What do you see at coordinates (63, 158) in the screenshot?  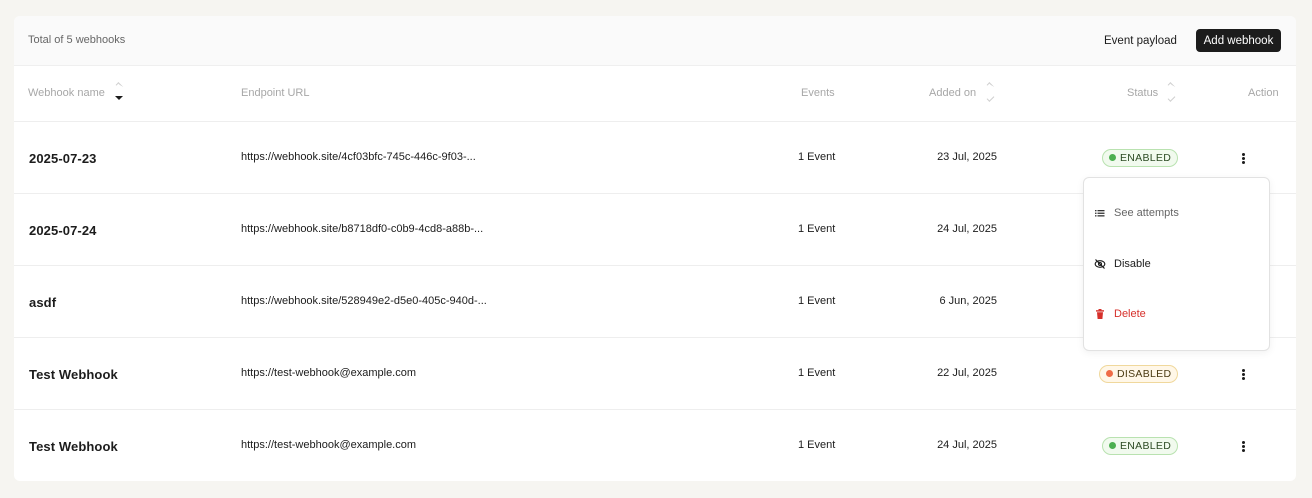 I see `webhook-name: 2025-07-23` at bounding box center [63, 158].